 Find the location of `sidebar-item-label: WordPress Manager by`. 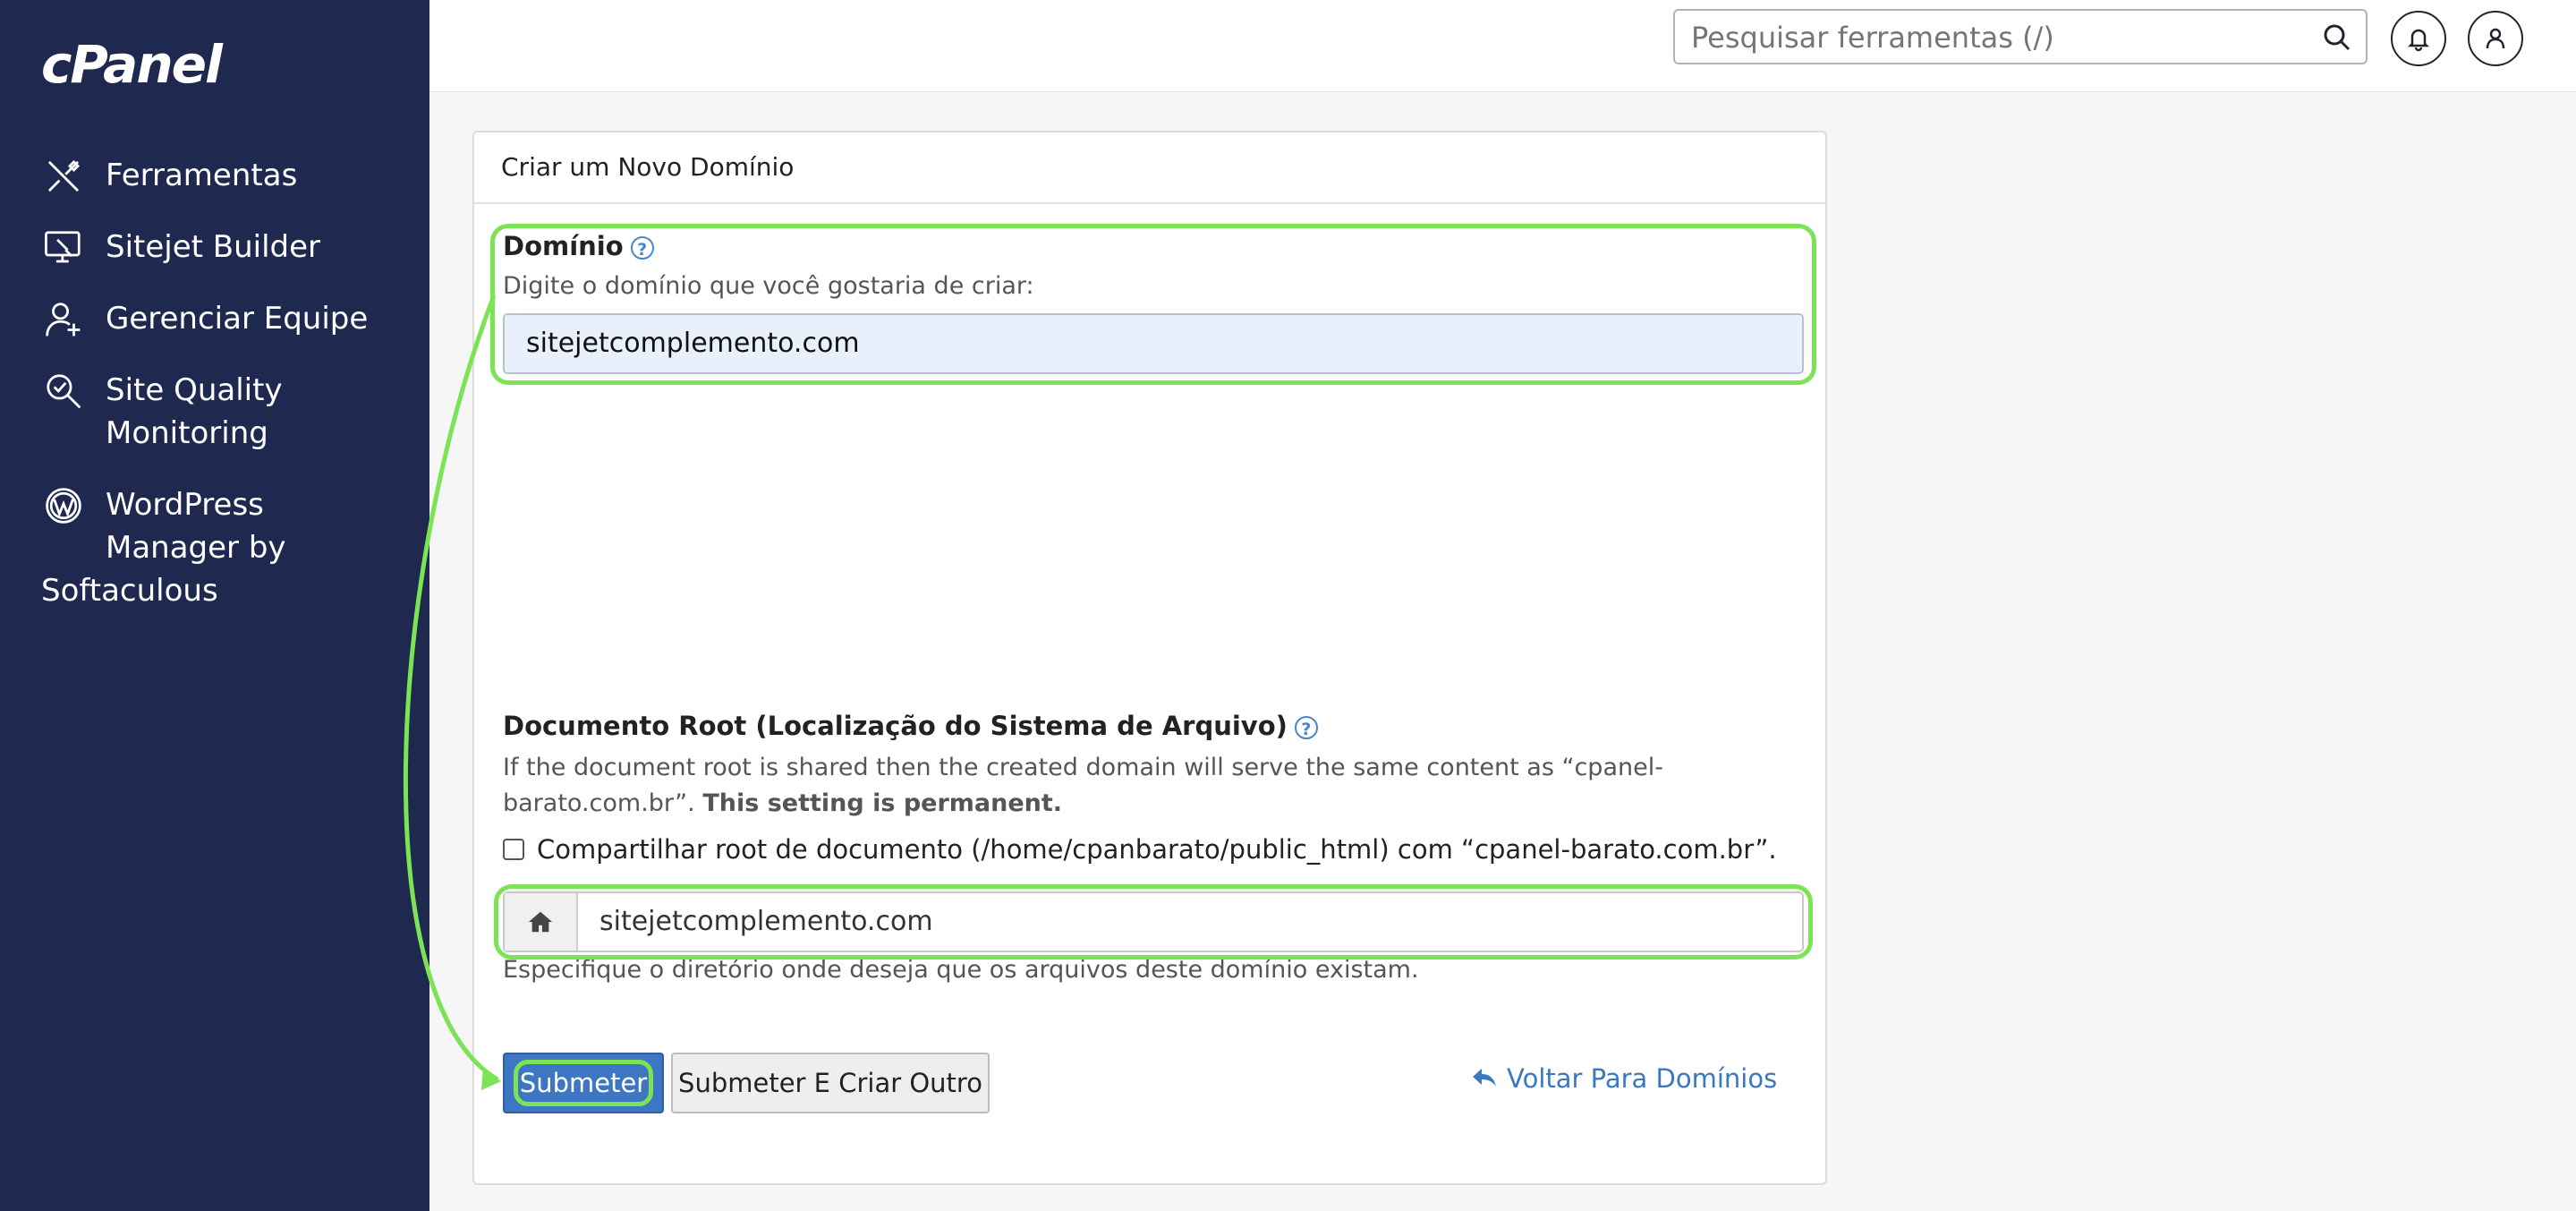

sidebar-item-label: WordPress Manager by is located at coordinates (196, 526).